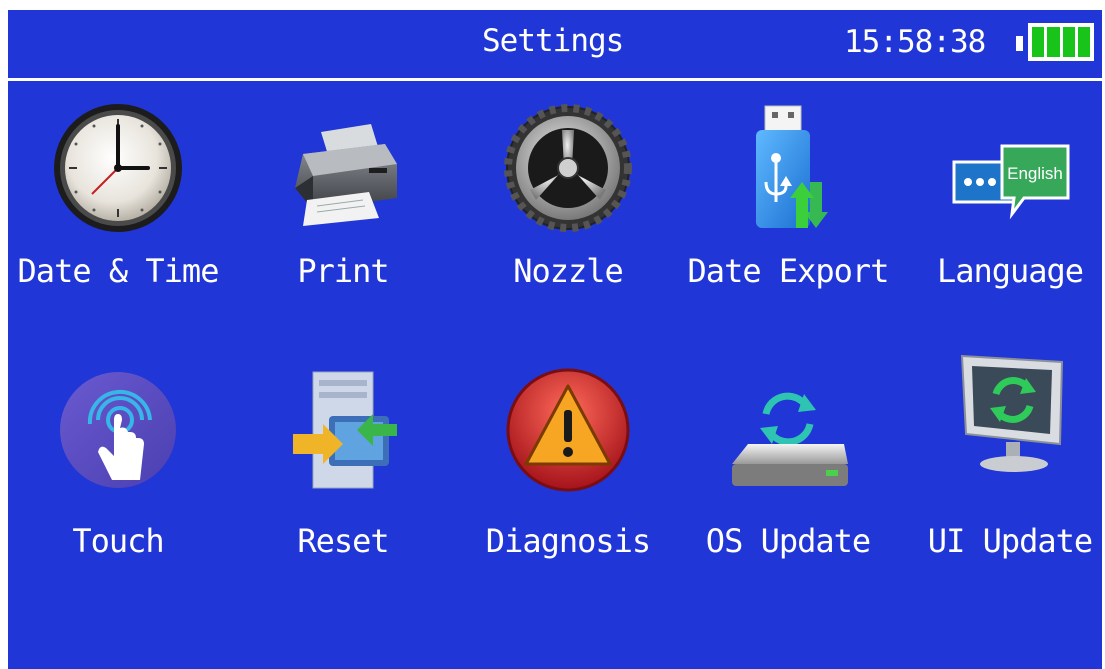  Describe the element at coordinates (343, 541) in the screenshot. I see `tile-label: Reset` at that location.